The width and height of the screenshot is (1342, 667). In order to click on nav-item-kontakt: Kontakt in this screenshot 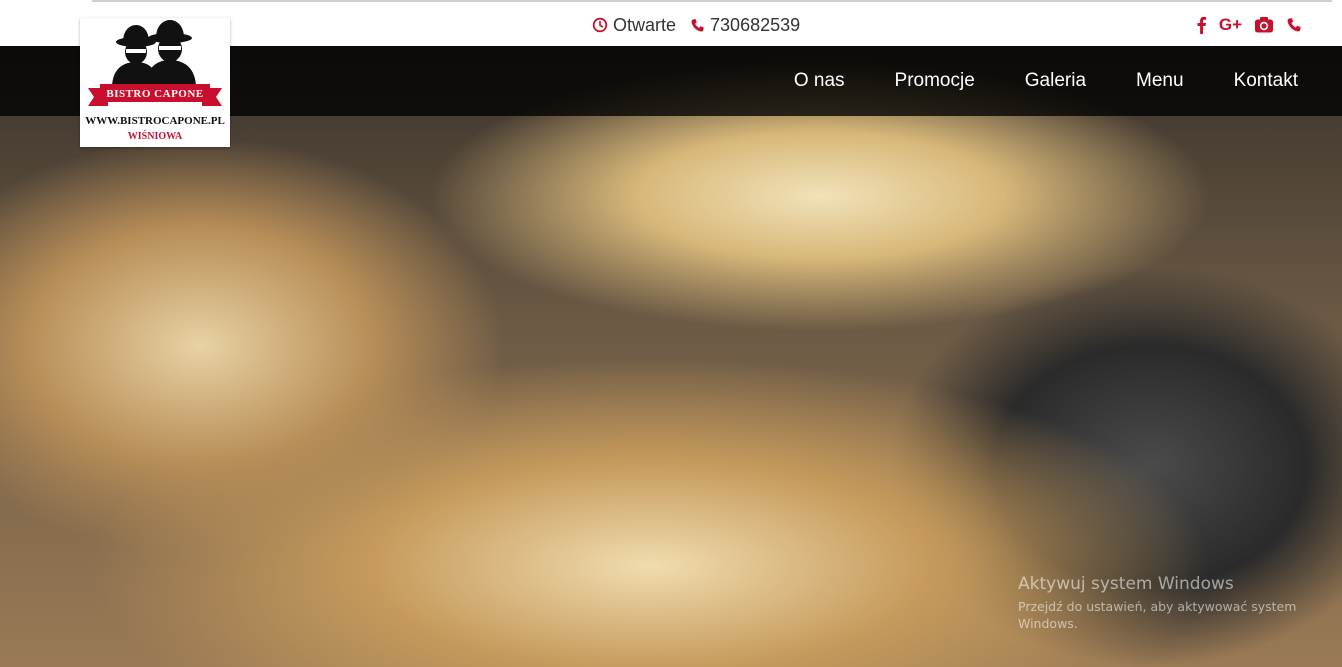, I will do `click(1266, 81)`.